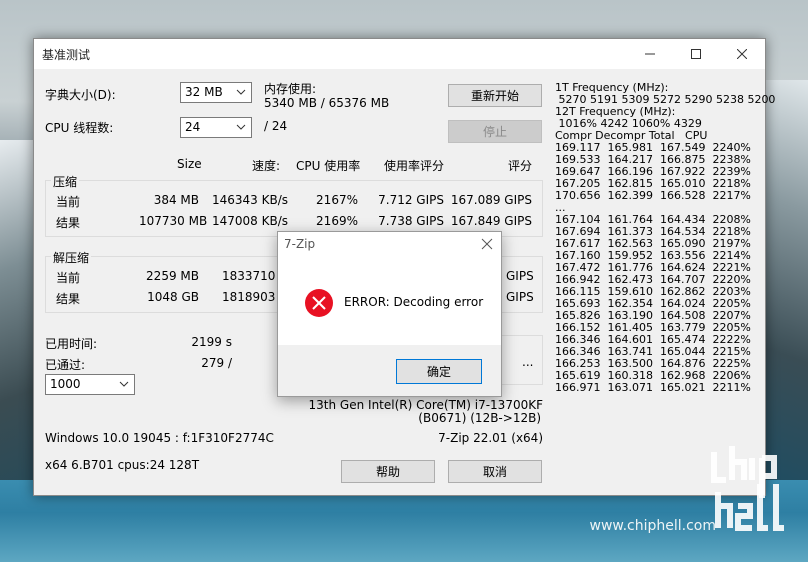  I want to click on arch-info: x64 6.B701 cpus:24 128T, so click(122, 465).